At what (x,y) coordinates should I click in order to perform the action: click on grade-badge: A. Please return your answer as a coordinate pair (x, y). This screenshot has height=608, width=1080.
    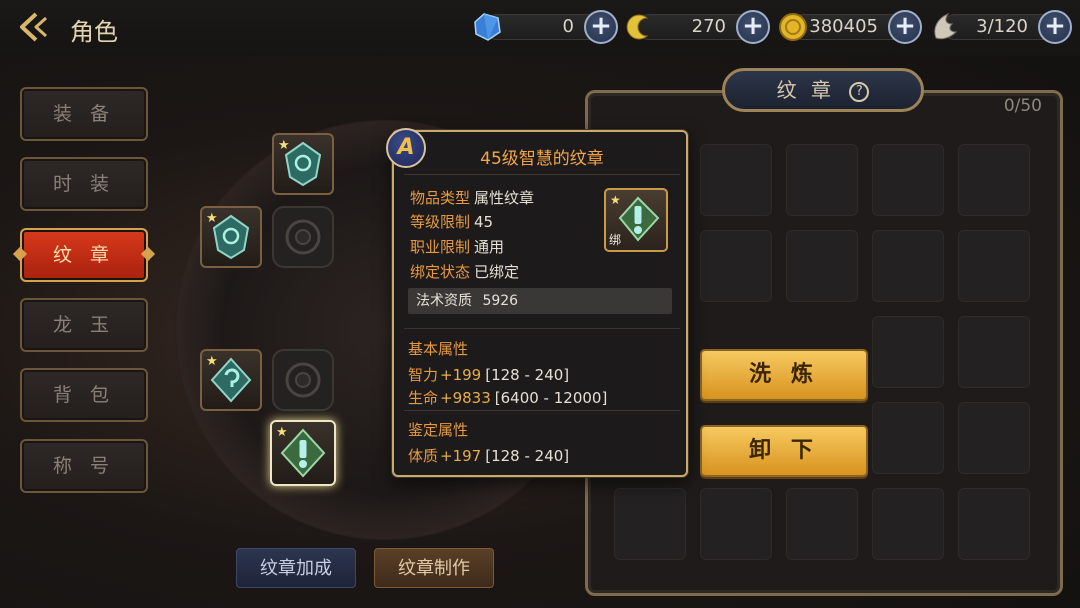
    Looking at the image, I should click on (406, 148).